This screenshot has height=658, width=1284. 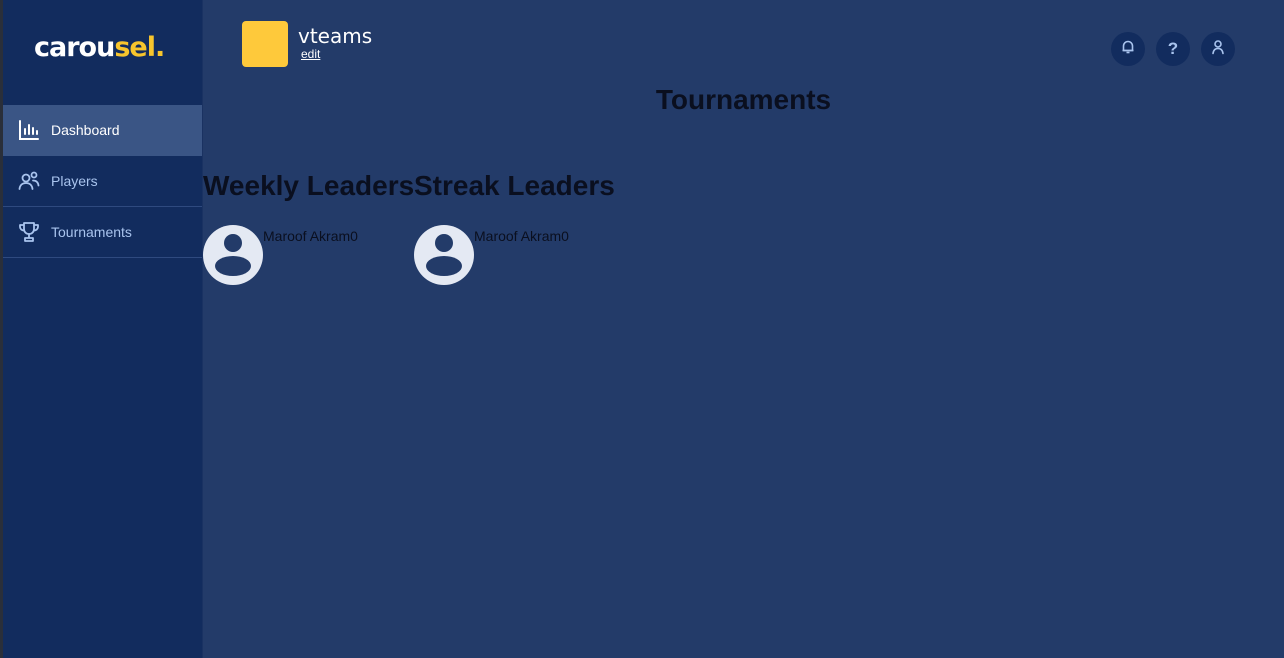 What do you see at coordinates (85, 130) in the screenshot?
I see `sidebar-item-label: Dashboard` at bounding box center [85, 130].